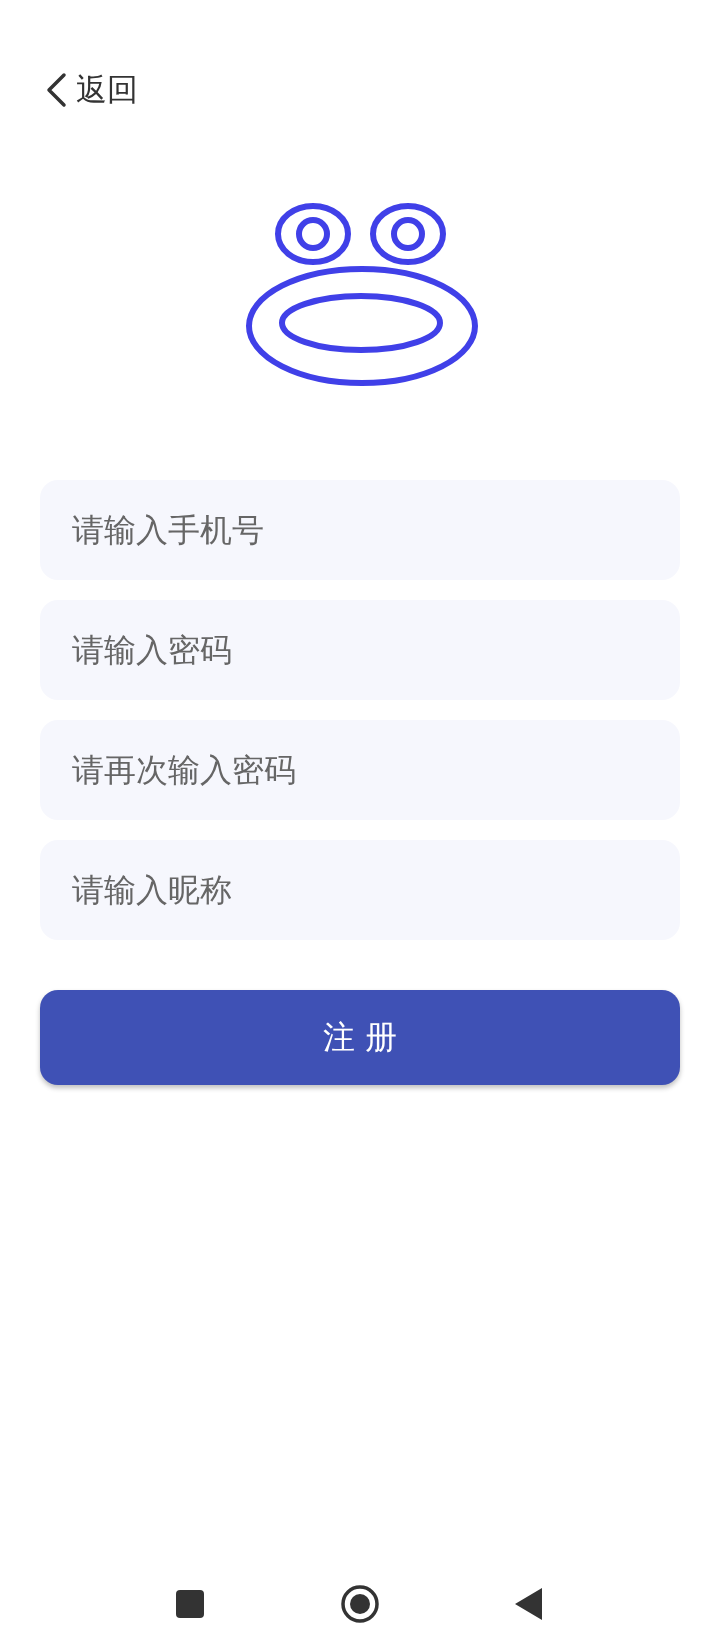  I want to click on input-field: 请再次输入密码, so click(360, 770).